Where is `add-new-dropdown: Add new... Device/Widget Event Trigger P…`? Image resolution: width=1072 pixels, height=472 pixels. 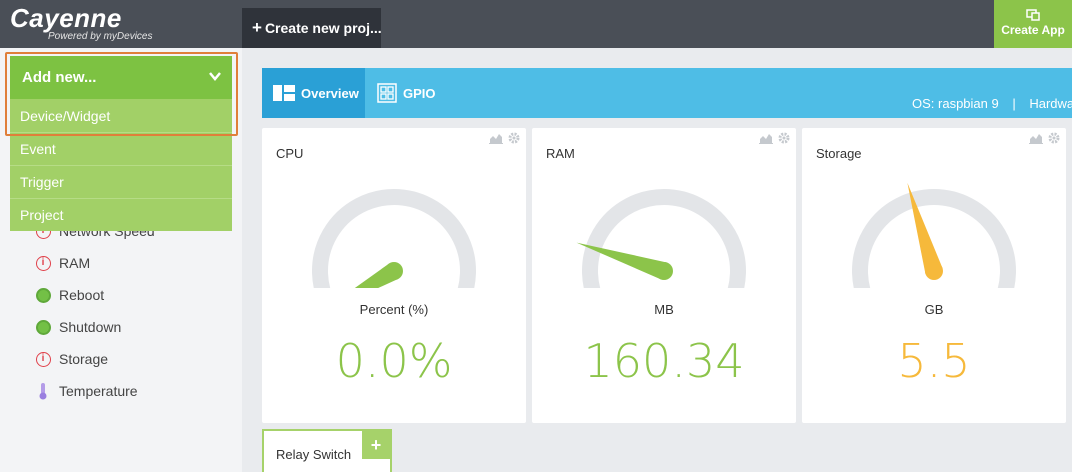
add-new-dropdown: Add new... Device/Widget Event Trigger P… is located at coordinates (121, 143).